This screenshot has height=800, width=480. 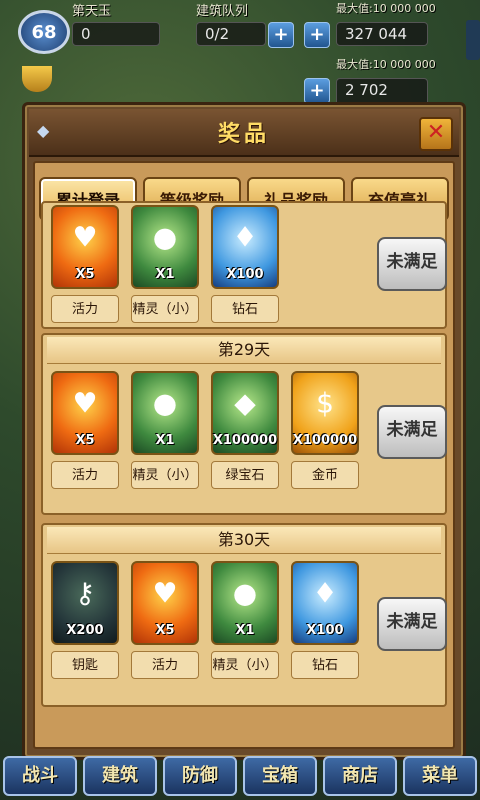 What do you see at coordinates (85, 630) in the screenshot?
I see `reward-qty: X200` at bounding box center [85, 630].